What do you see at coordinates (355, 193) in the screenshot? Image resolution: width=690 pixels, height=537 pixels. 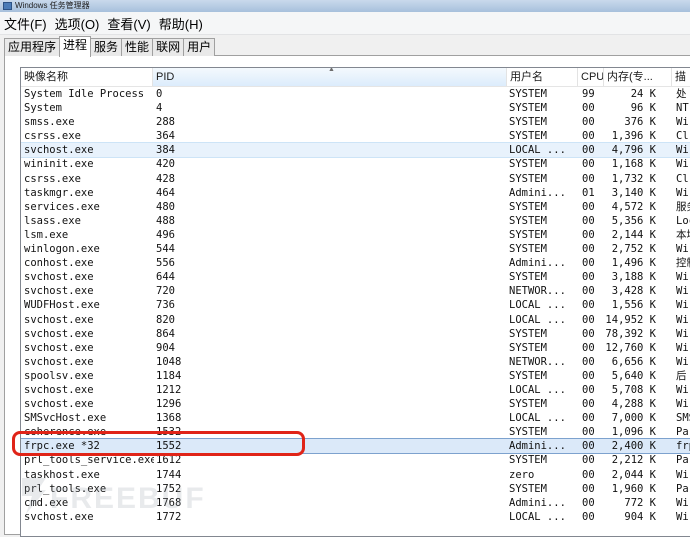 I see `table-row: taskmgr.exe 464 Admini... 01 3,140 K Wi` at bounding box center [355, 193].